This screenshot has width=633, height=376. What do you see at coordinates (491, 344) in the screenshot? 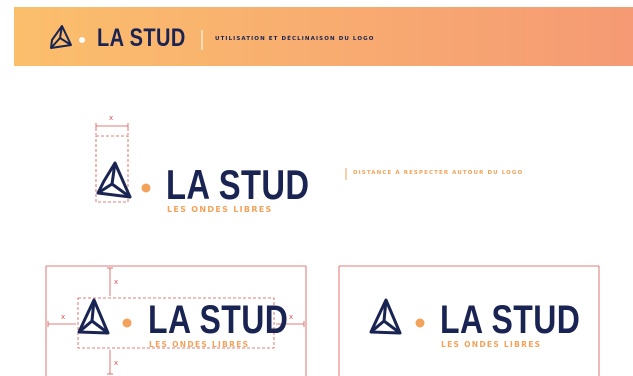
I see `framed-logo-tagline: LES ONDES LIBRES` at bounding box center [491, 344].